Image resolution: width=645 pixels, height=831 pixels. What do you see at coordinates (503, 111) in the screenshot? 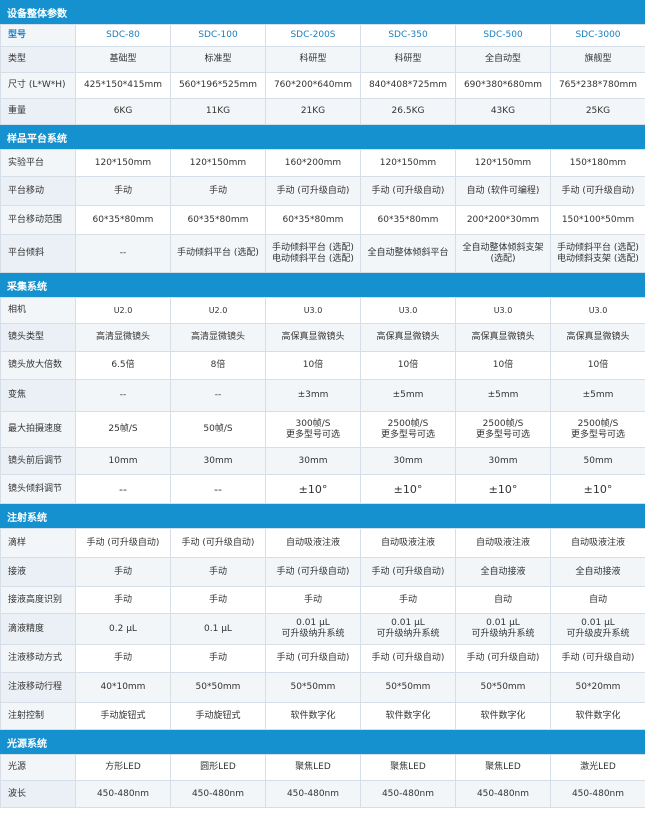
I see `table-cell: 43KG` at bounding box center [503, 111].